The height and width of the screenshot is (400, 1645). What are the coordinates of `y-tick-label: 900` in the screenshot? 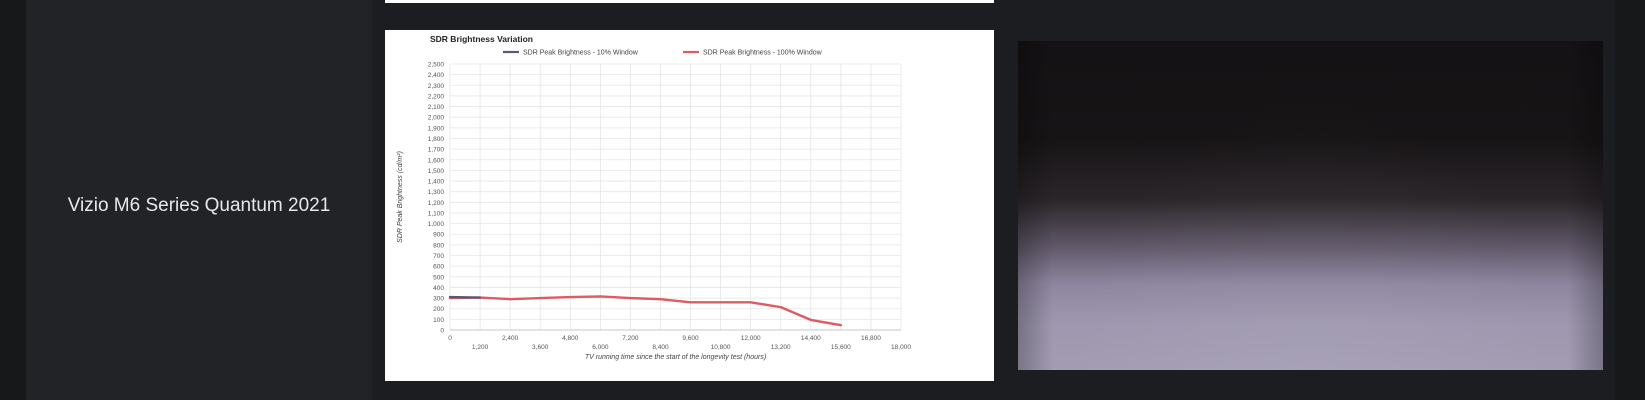 It's located at (438, 235).